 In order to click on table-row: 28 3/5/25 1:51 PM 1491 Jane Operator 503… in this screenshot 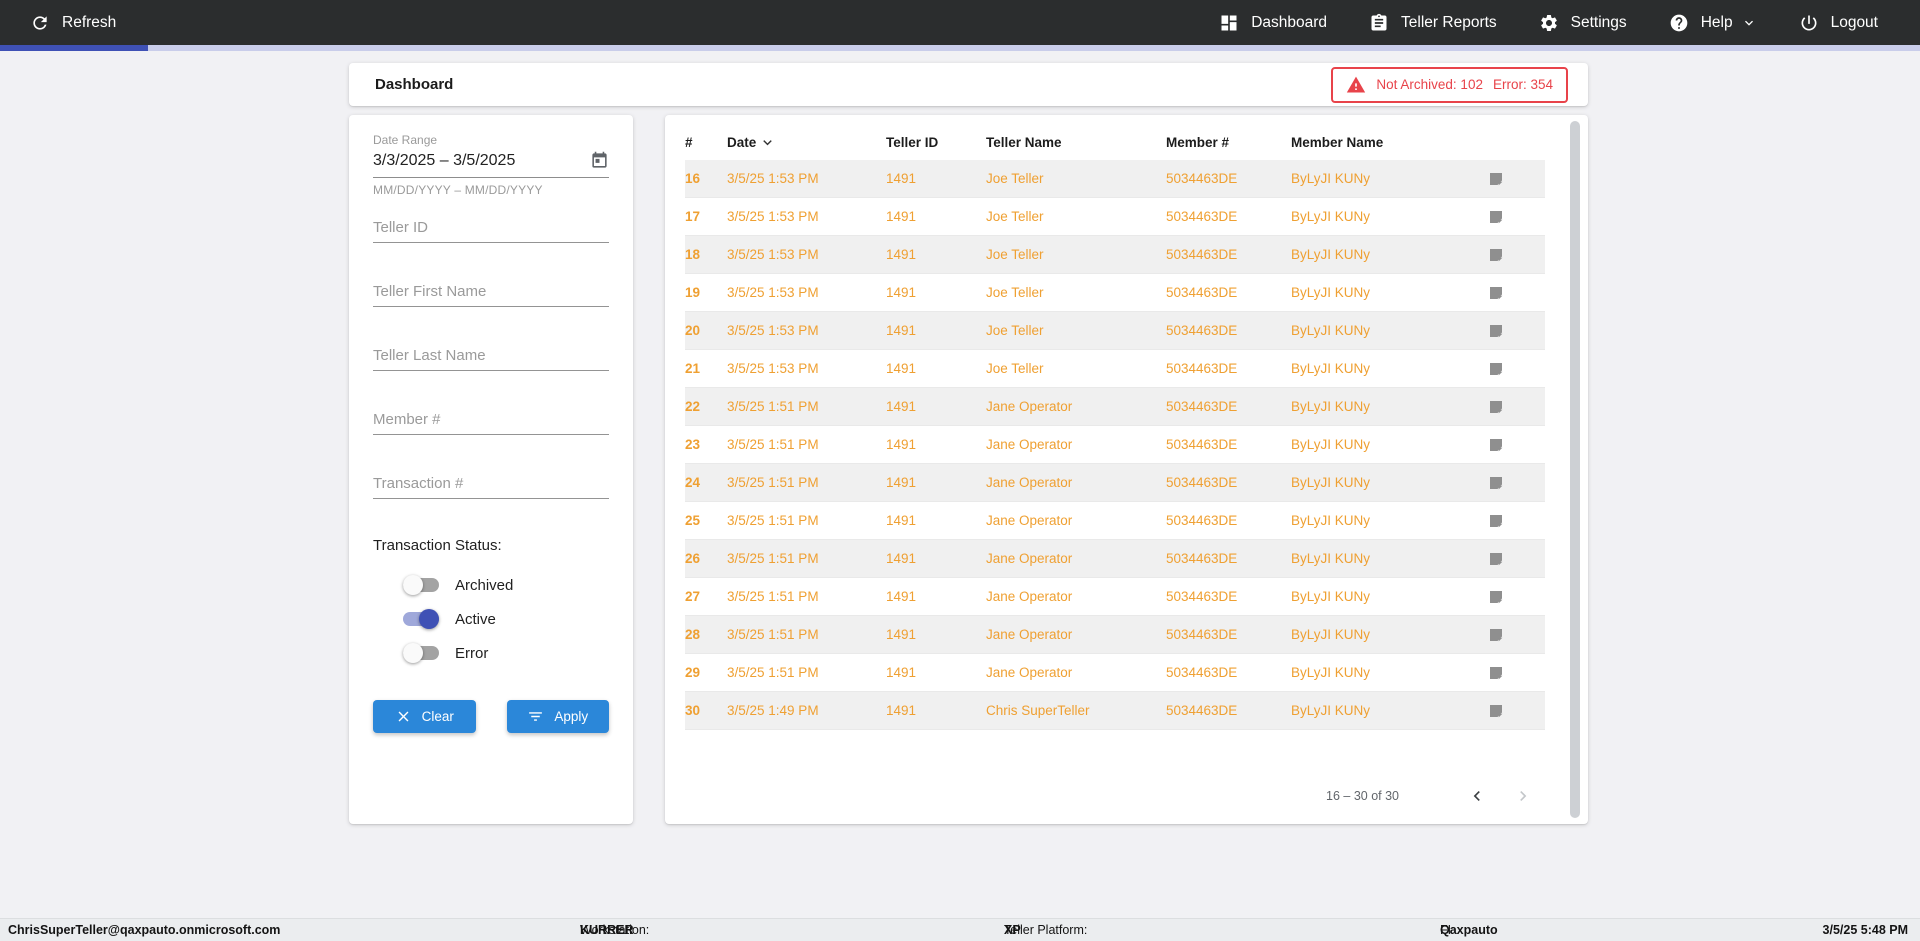, I will do `click(1115, 635)`.